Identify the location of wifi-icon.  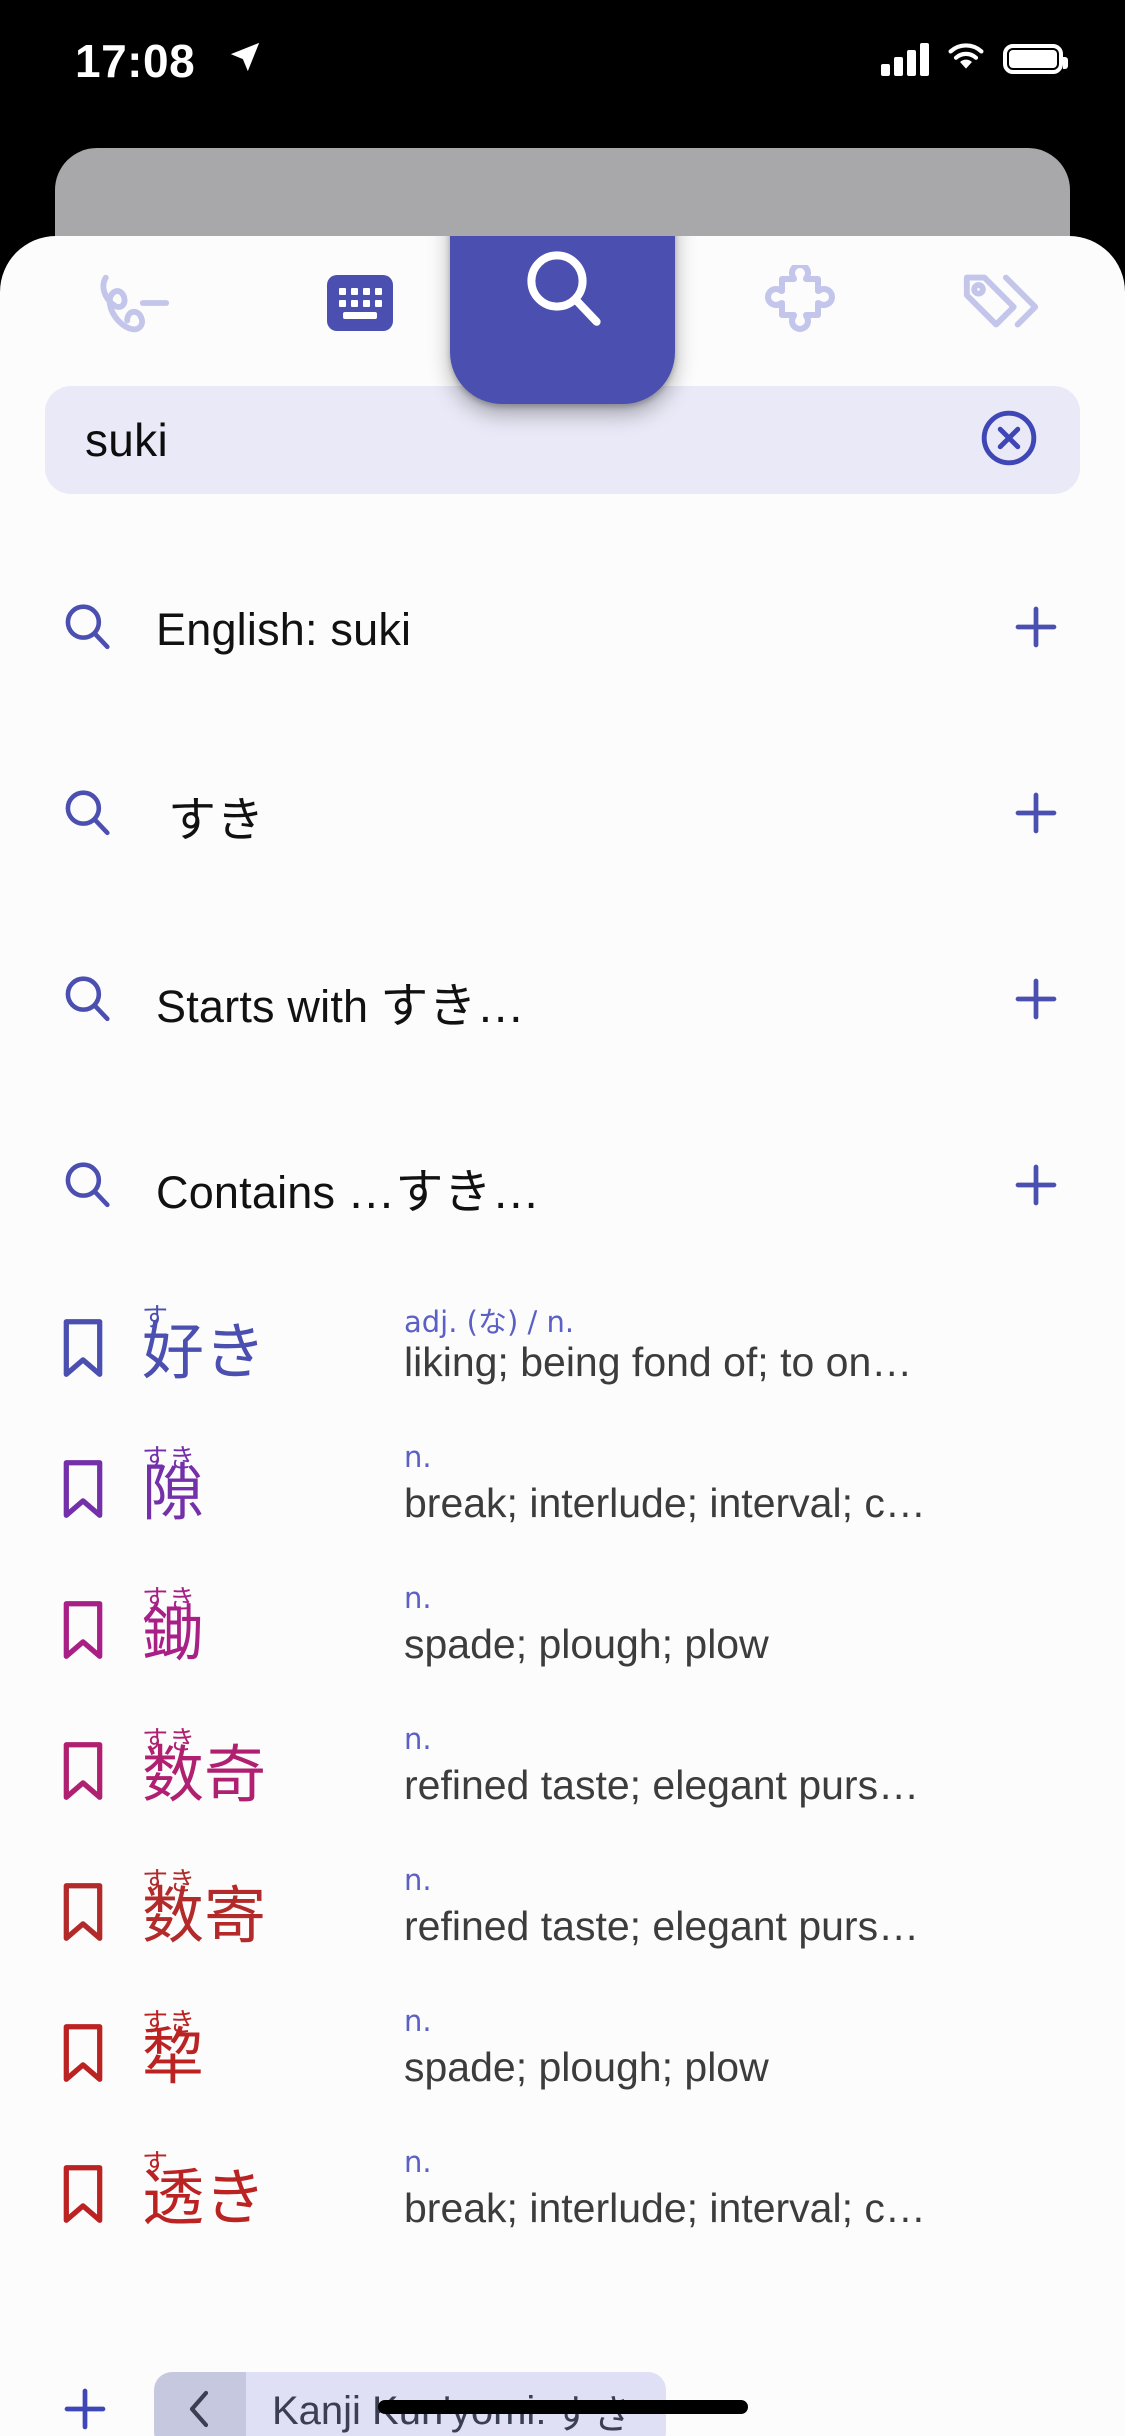
(966, 58).